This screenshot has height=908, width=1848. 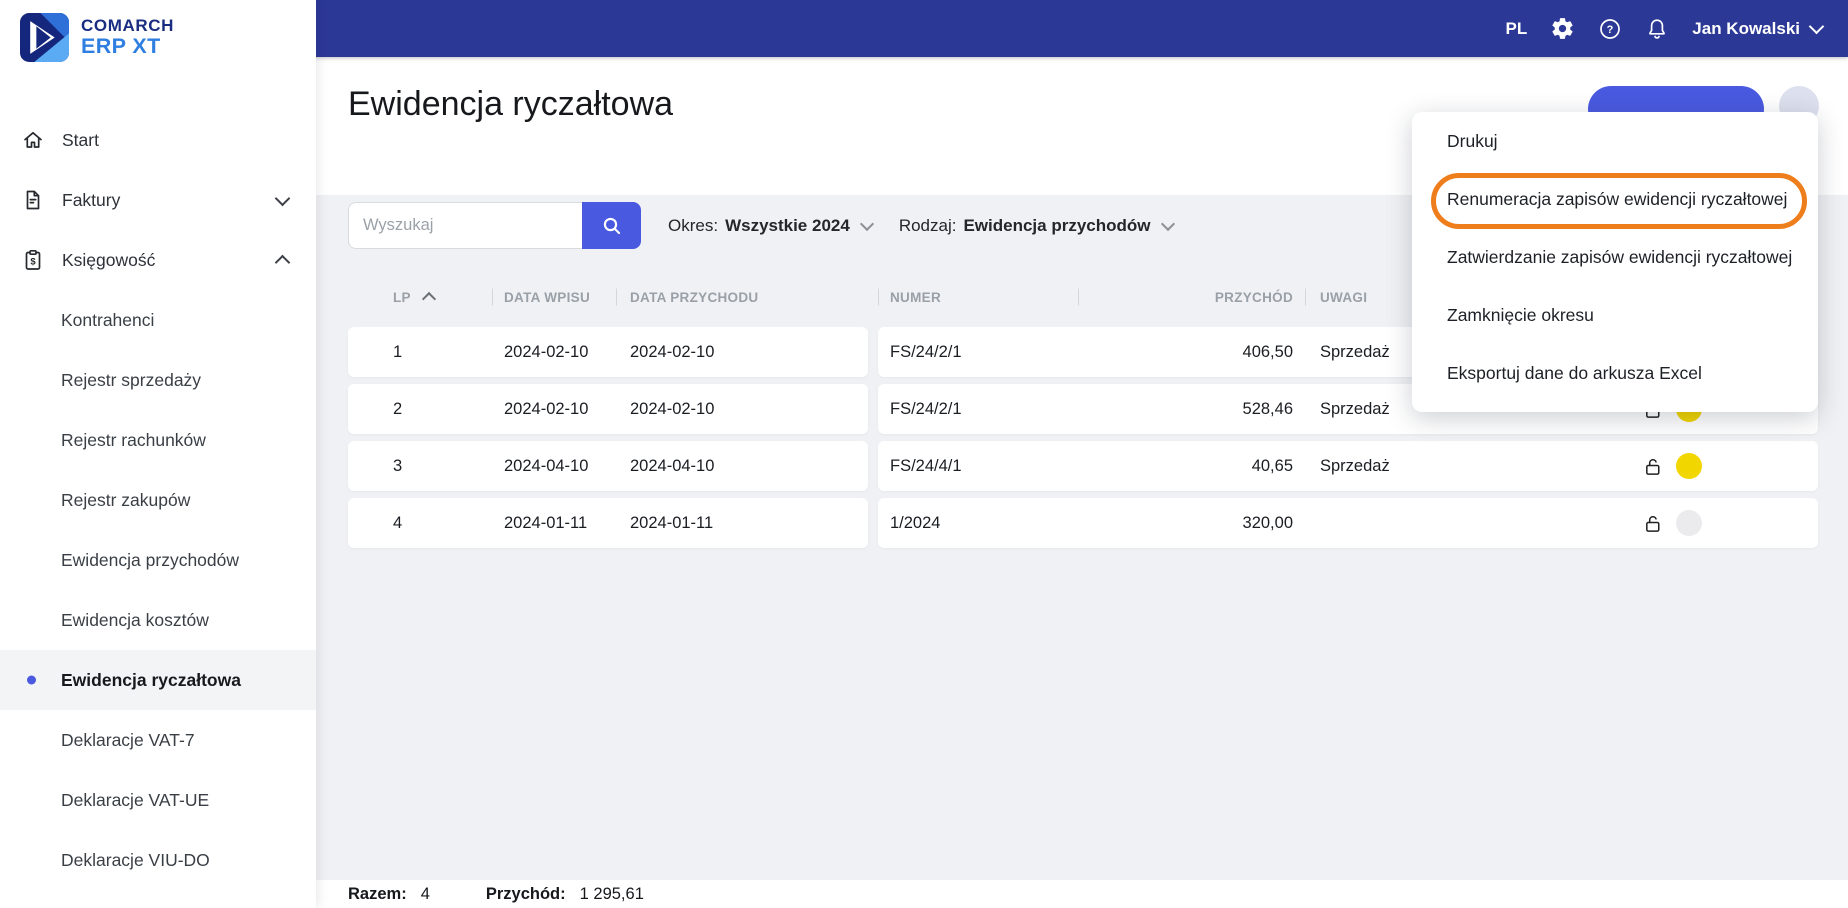 What do you see at coordinates (158, 200) in the screenshot?
I see `sidebar-item-faktury: Faktury` at bounding box center [158, 200].